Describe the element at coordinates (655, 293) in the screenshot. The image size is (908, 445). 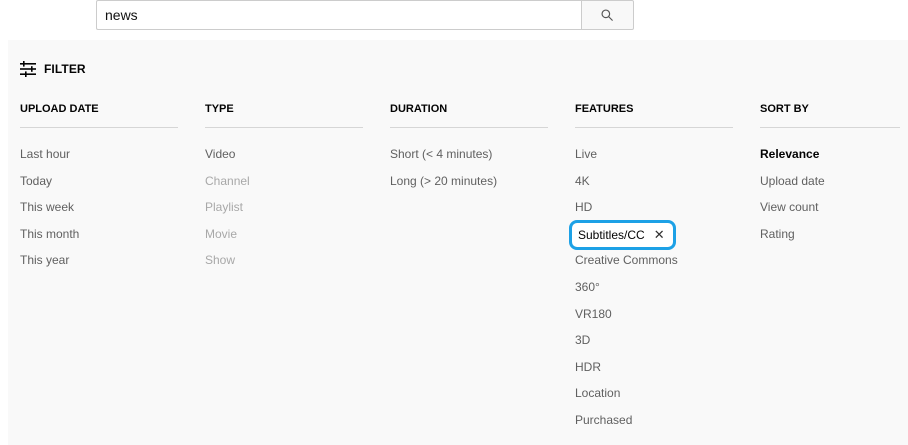
I see `filter-option-360: 360°` at that location.